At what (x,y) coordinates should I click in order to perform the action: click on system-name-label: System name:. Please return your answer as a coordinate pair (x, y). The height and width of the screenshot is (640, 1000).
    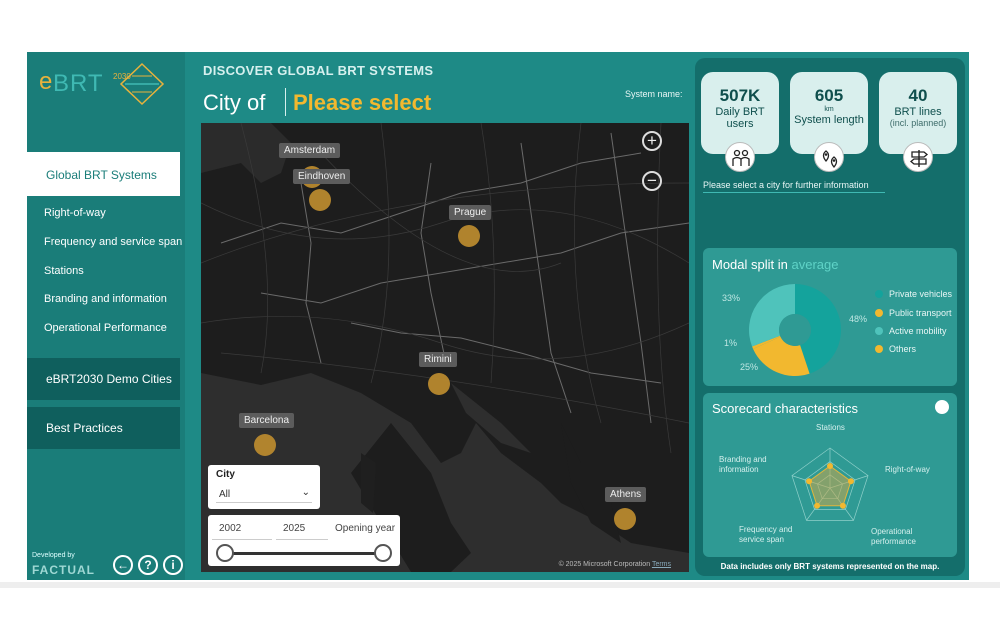
    Looking at the image, I should click on (654, 94).